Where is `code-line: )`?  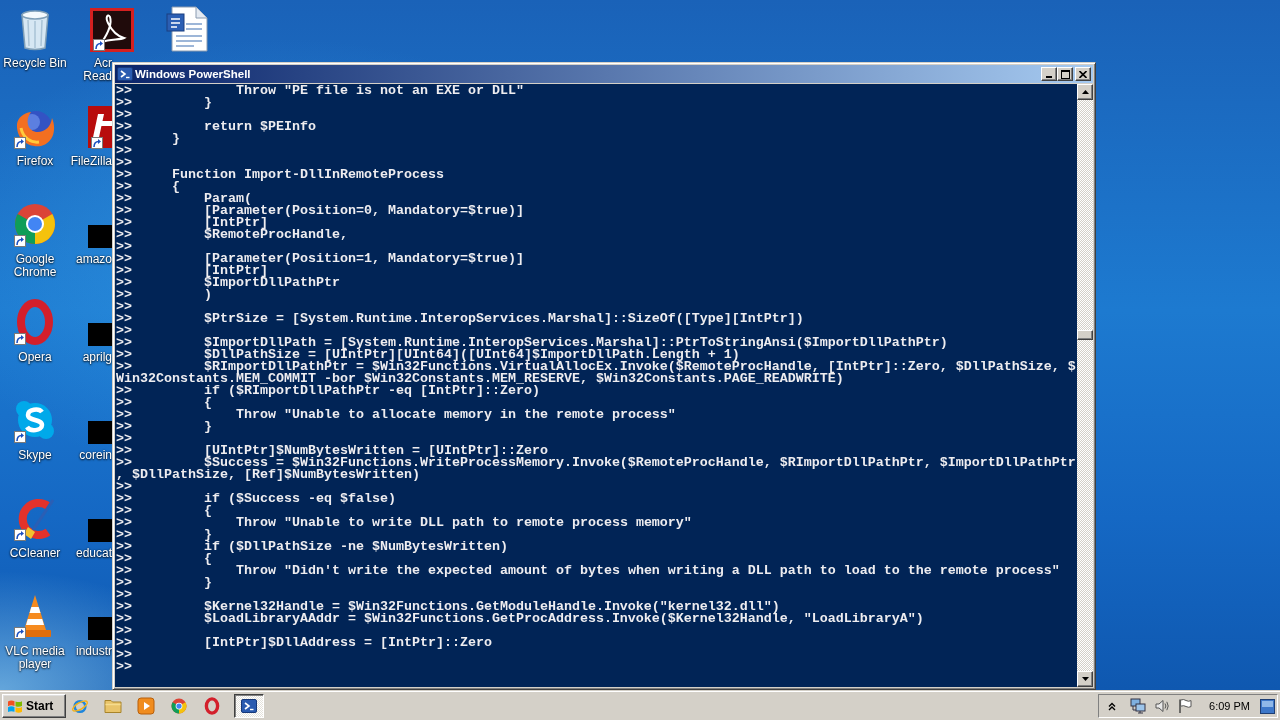 code-line: ) is located at coordinates (207, 295).